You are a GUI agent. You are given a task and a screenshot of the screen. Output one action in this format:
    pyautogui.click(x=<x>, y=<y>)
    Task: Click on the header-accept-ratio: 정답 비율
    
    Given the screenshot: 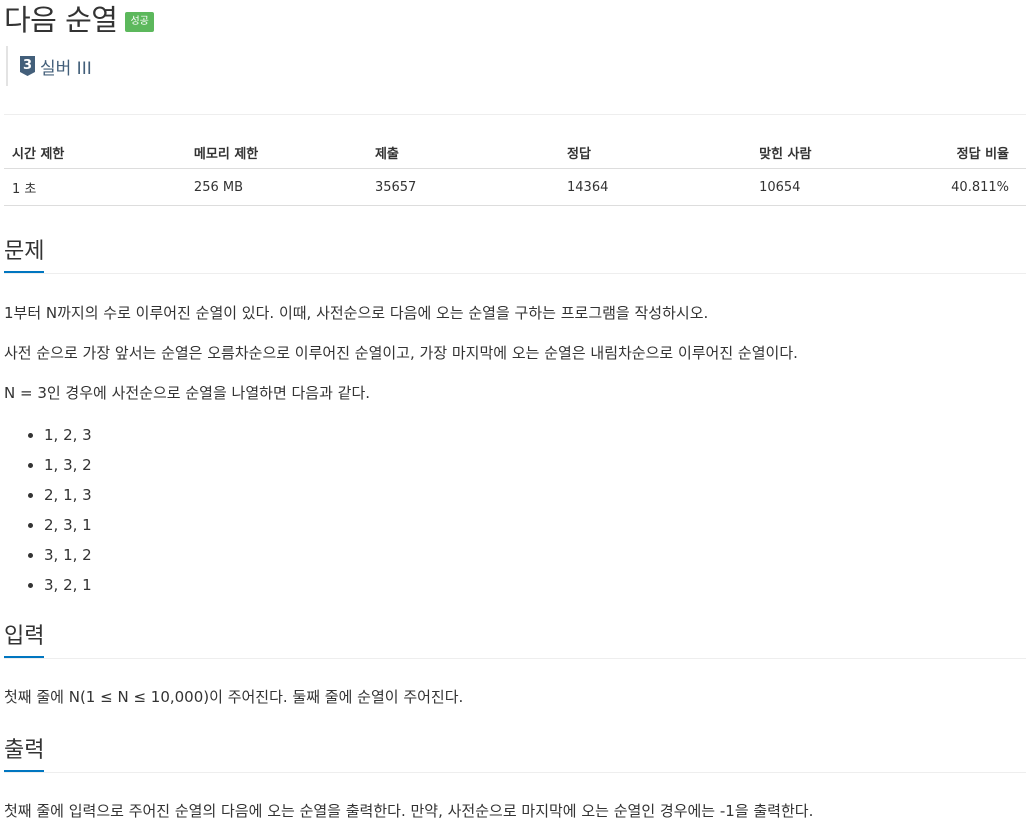 What is the action you would take?
    pyautogui.click(x=984, y=152)
    